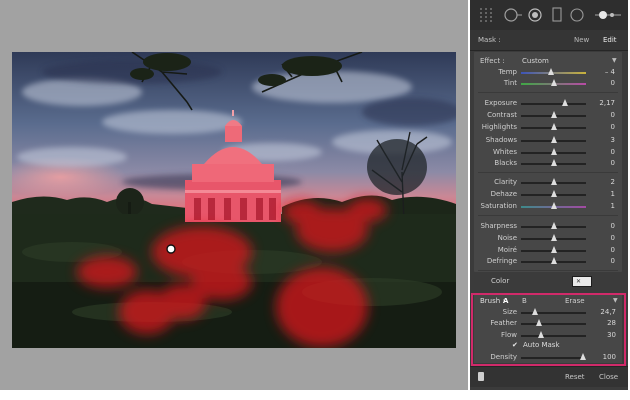  What do you see at coordinates (510, 83) in the screenshot?
I see `tint-label: Tint` at bounding box center [510, 83].